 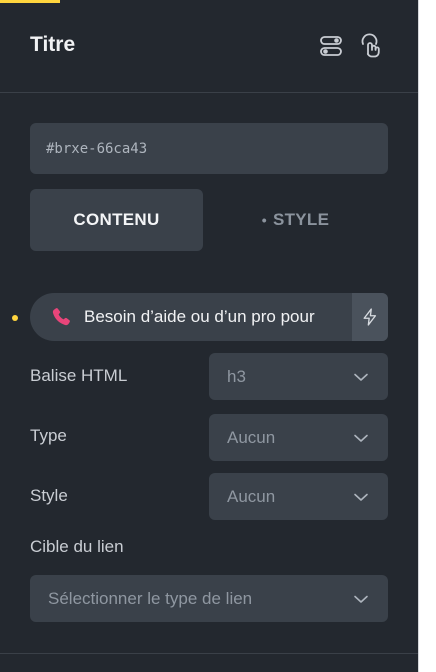 What do you see at coordinates (150, 598) in the screenshot?
I see `link-type-placeholder: Sélectionner le type de lien` at bounding box center [150, 598].